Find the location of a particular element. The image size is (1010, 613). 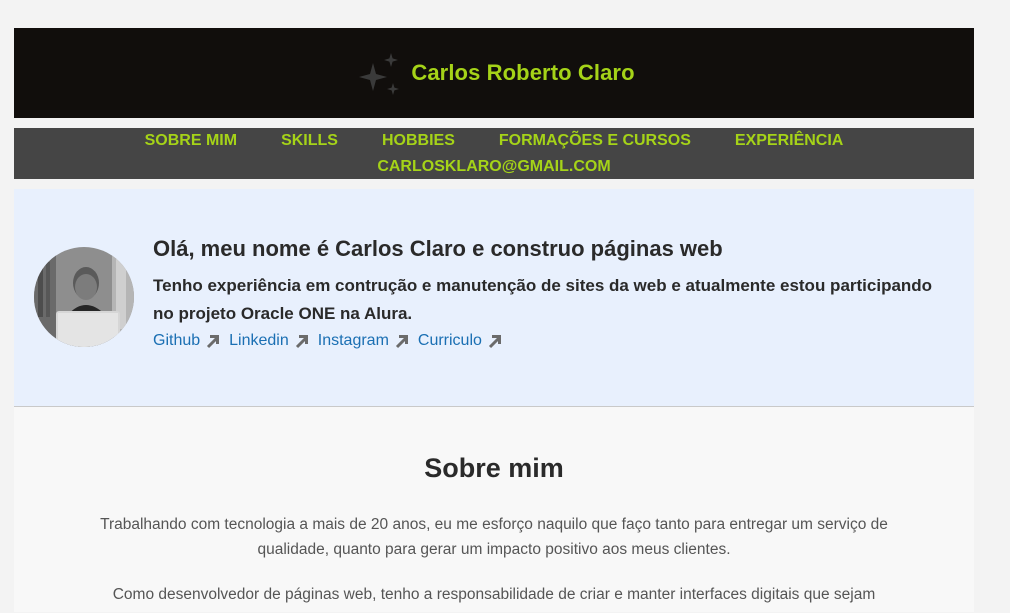

link-github: Github is located at coordinates (186, 341).